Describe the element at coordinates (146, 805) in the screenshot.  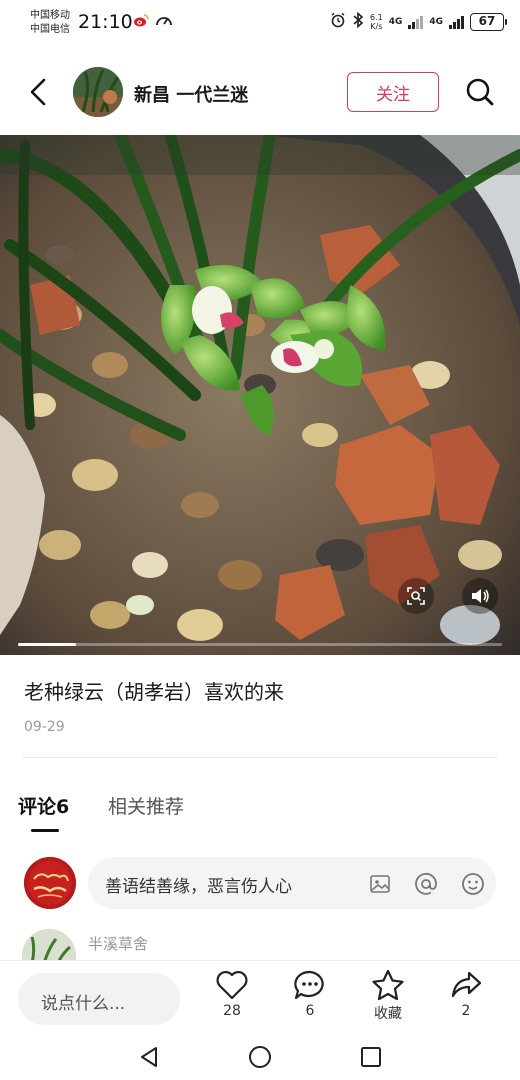
I see `tab-related: 相关推荐` at that location.